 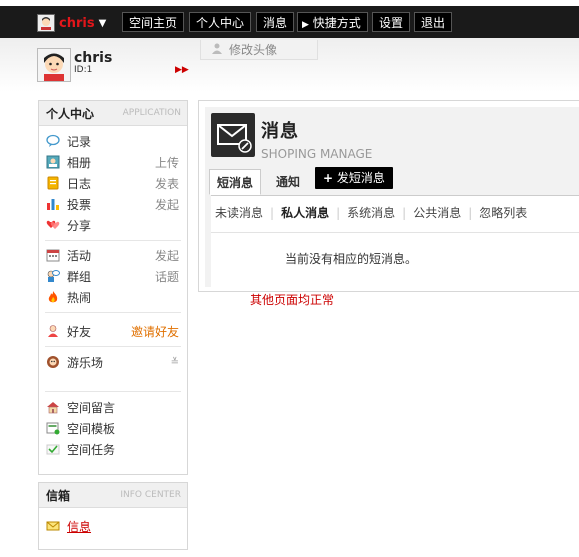 What do you see at coordinates (53, 225) in the screenshot?
I see `share-hearts-icon` at bounding box center [53, 225].